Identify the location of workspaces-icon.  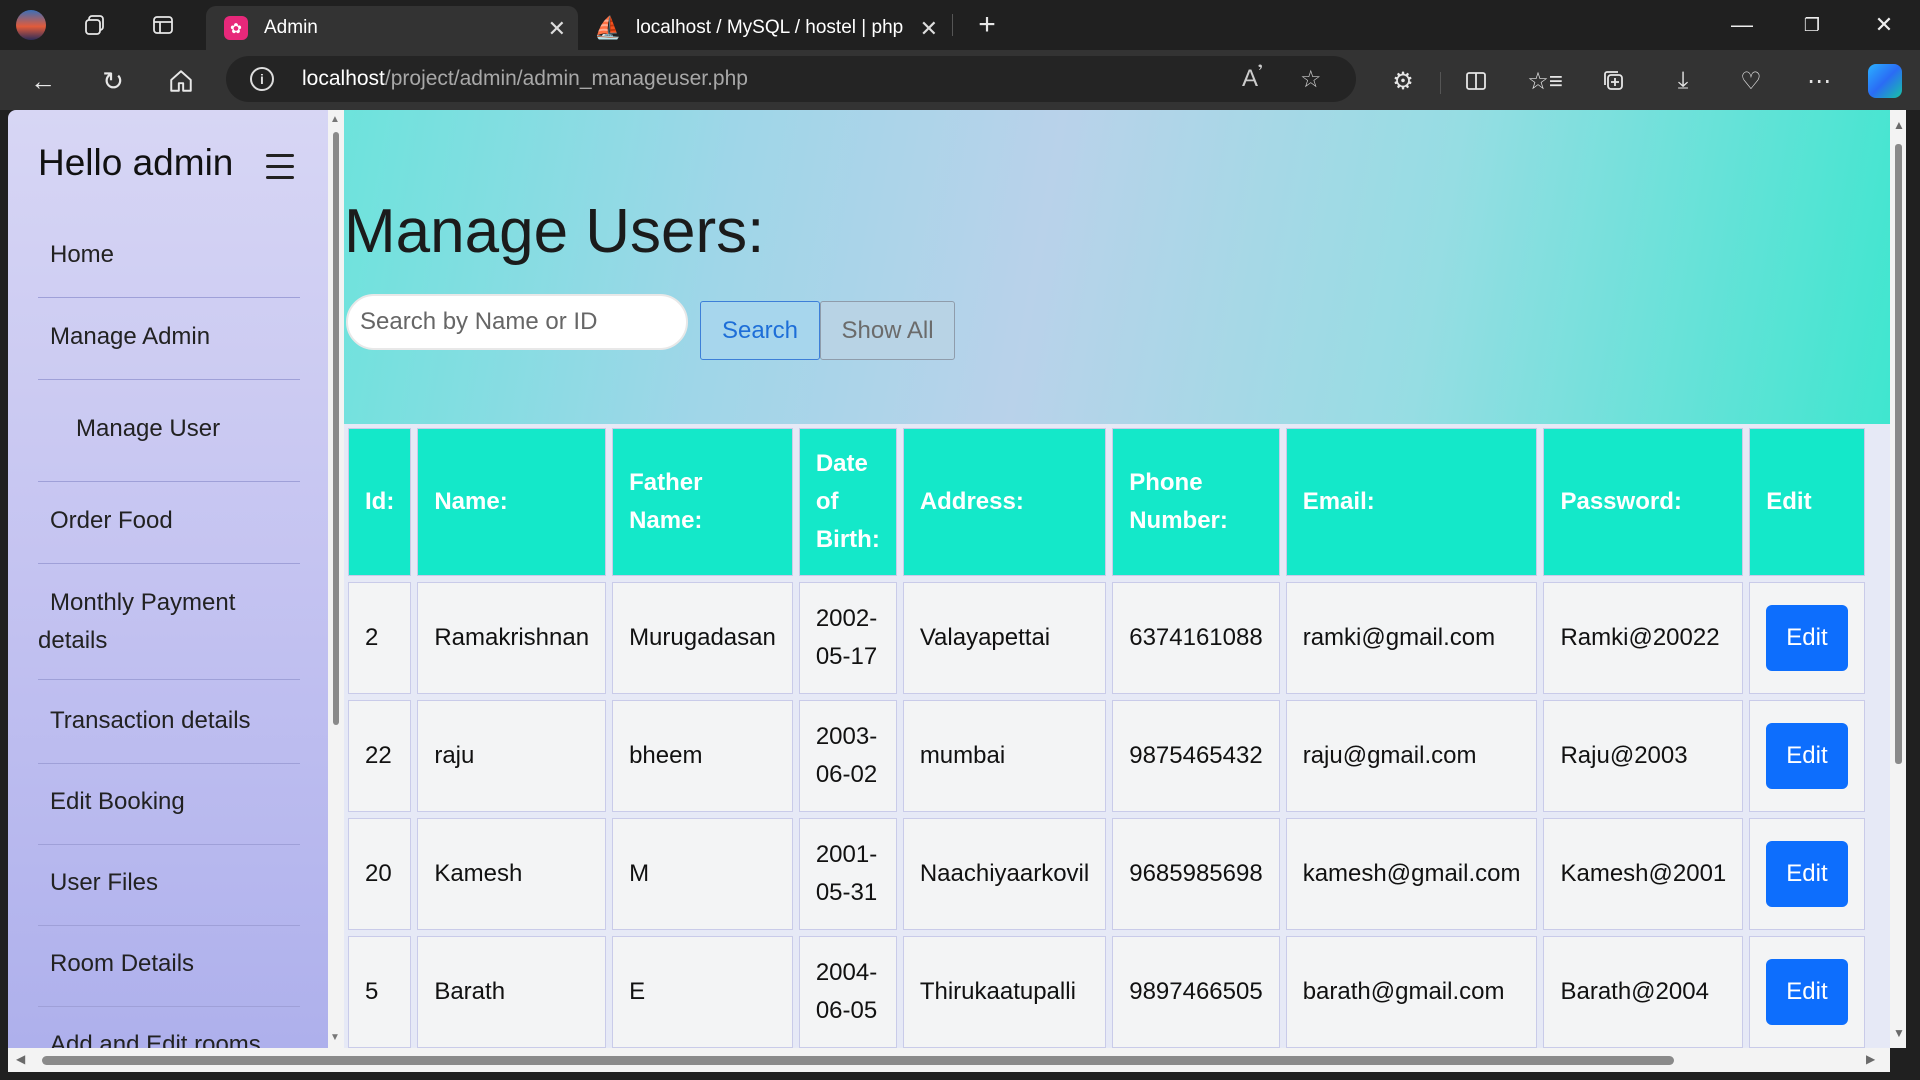
(95, 25).